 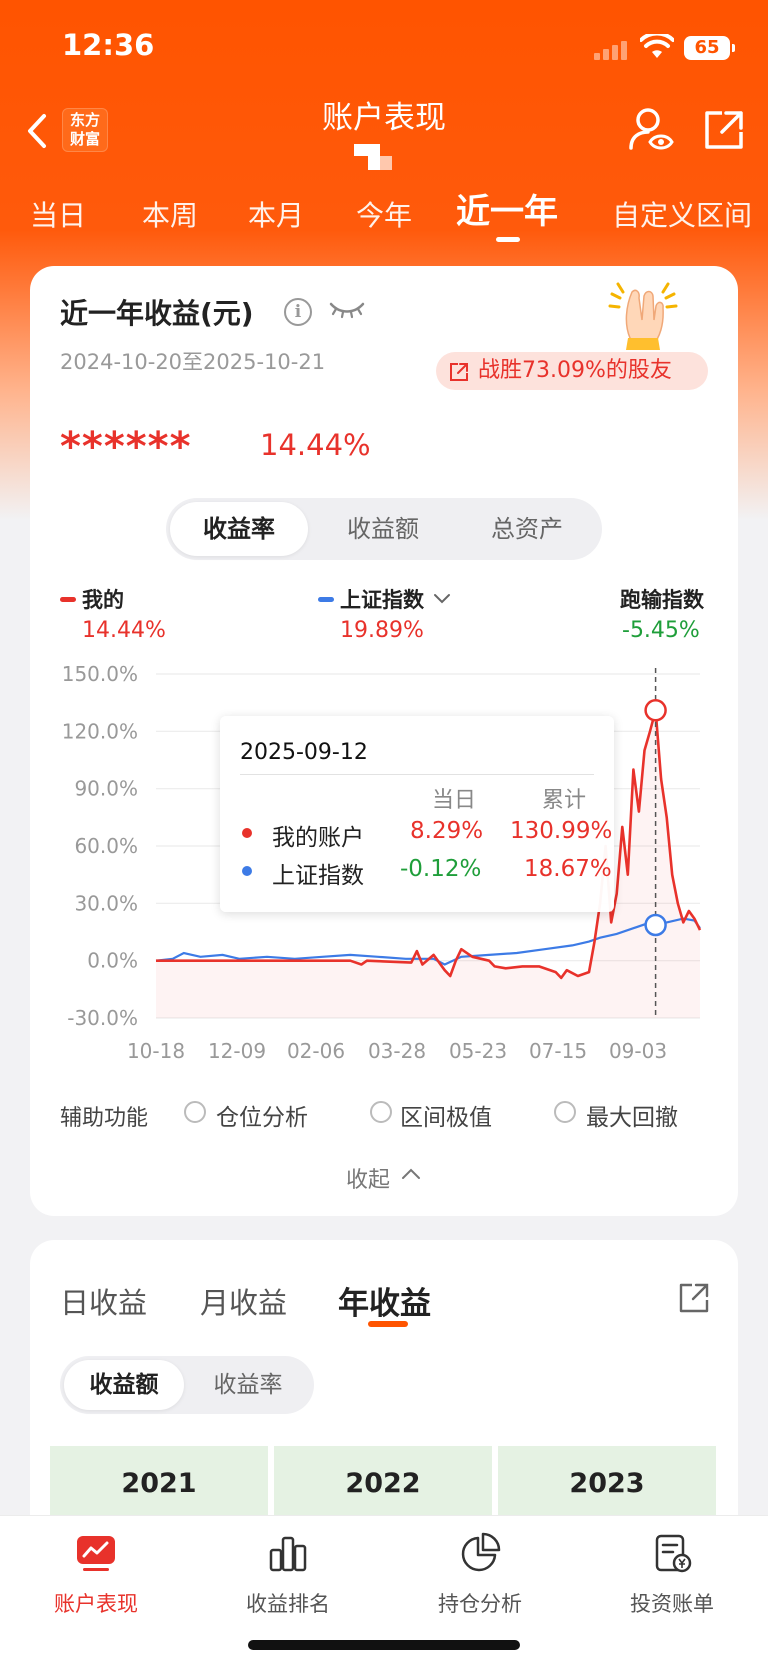 I want to click on wifi-icon, so click(x=657, y=46).